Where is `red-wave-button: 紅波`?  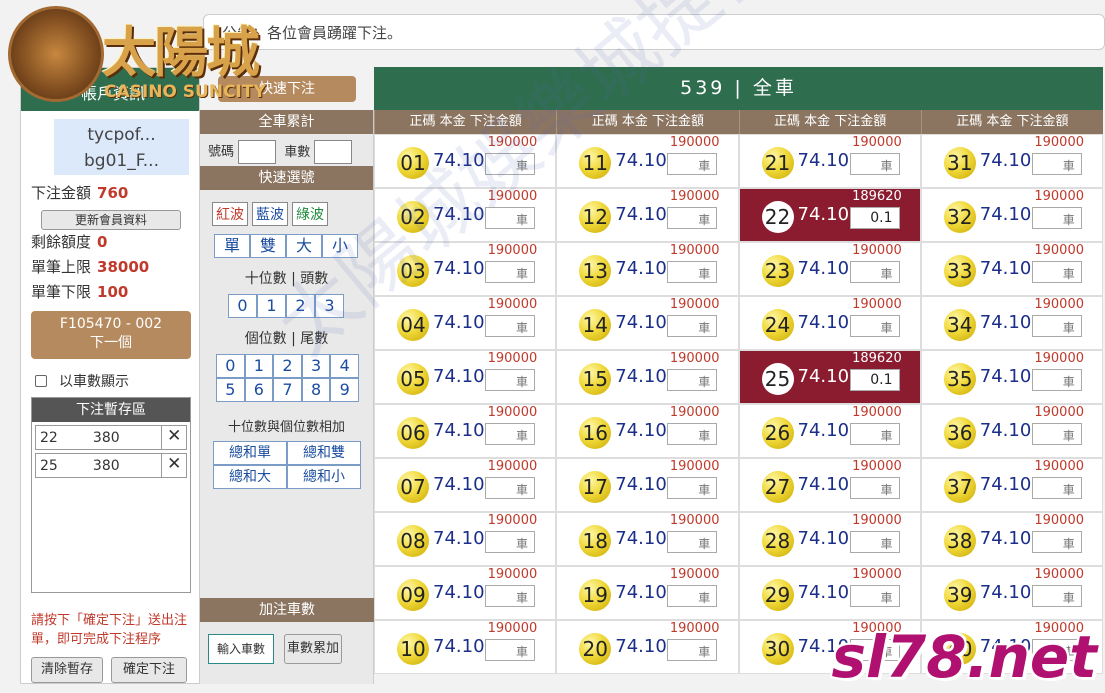
red-wave-button: 紅波 is located at coordinates (230, 214).